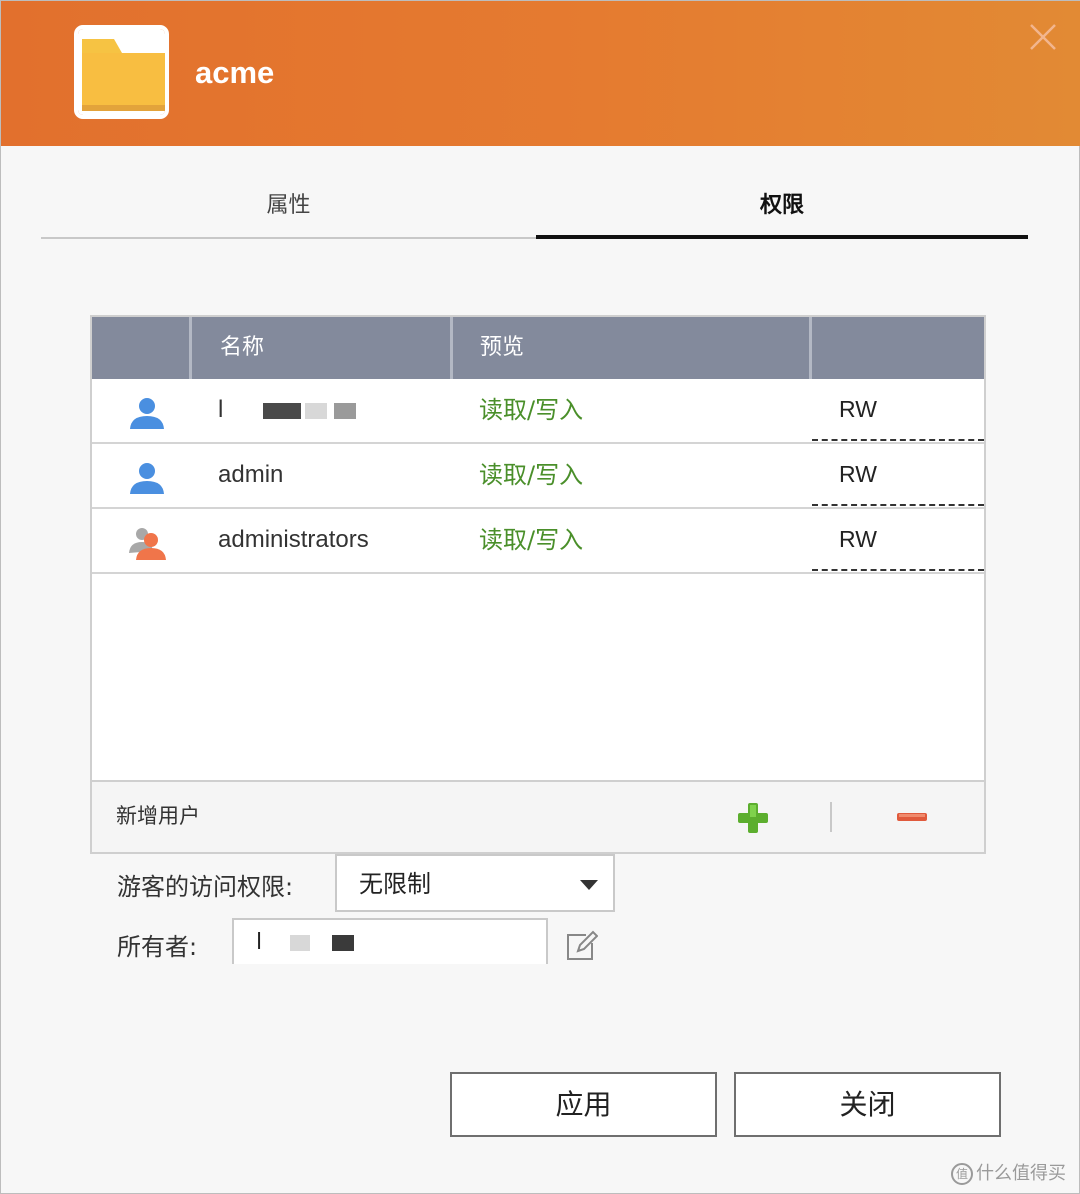  I want to click on tab-permissions: 权限, so click(782, 210).